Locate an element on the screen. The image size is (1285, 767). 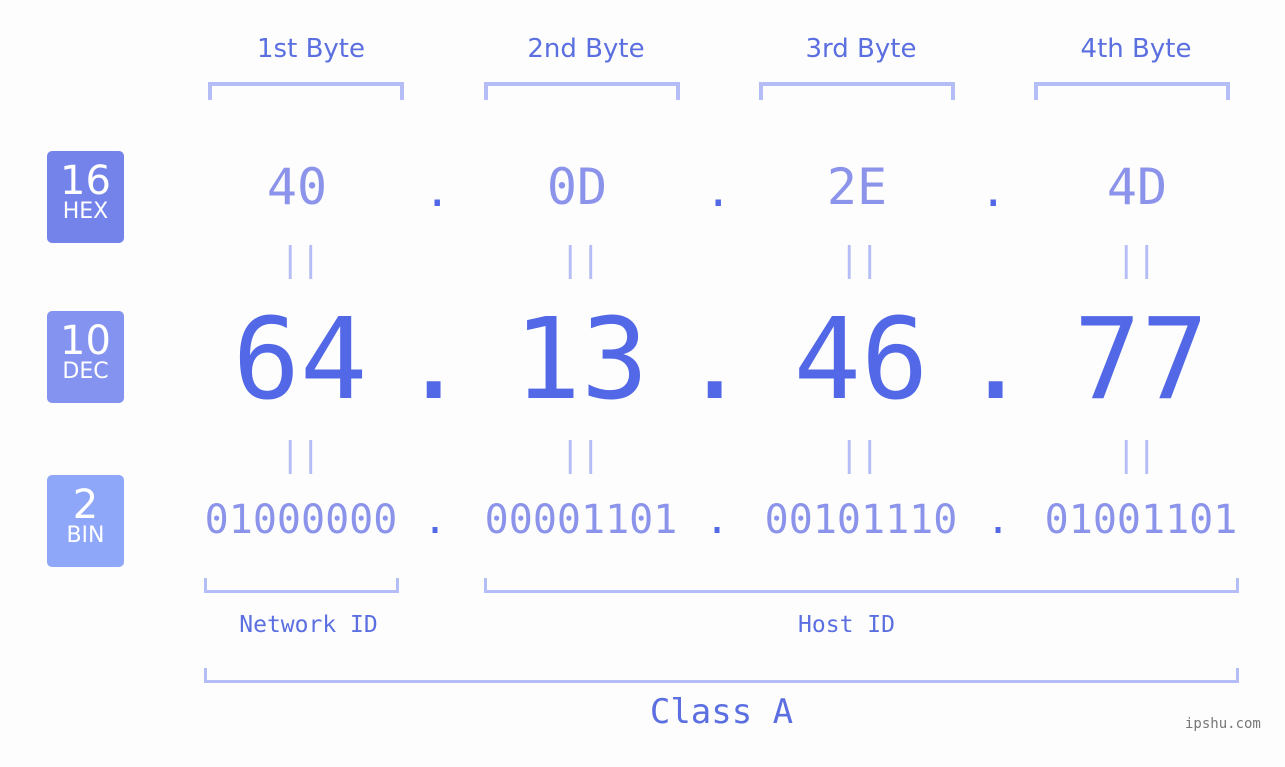
byte-header-4: 4th Byte is located at coordinates (1136, 49).